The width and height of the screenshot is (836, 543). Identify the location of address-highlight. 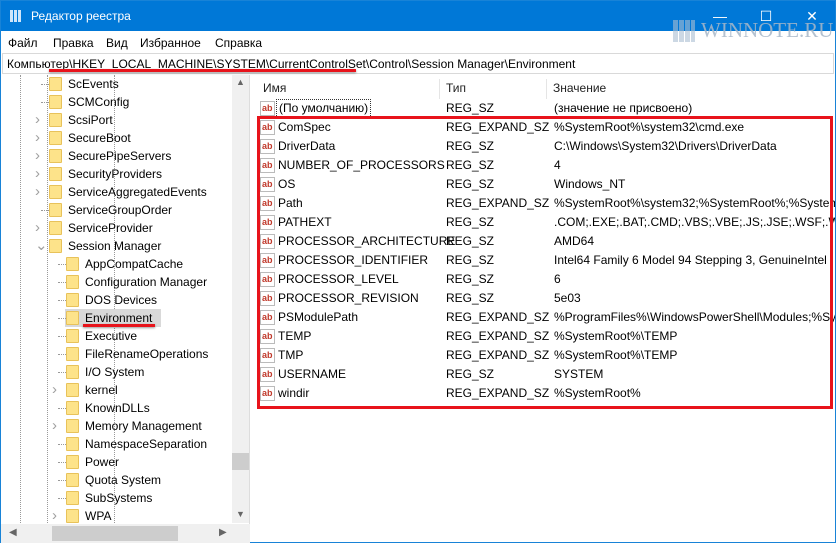
(202, 70).